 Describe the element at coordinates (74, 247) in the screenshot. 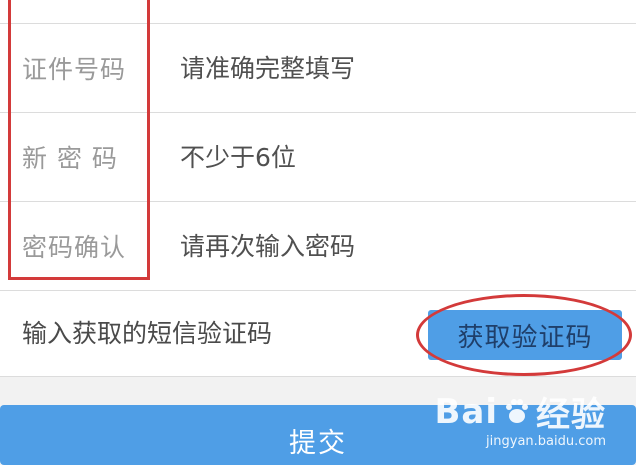

I see `confirm-password-label: 密码确认` at that location.